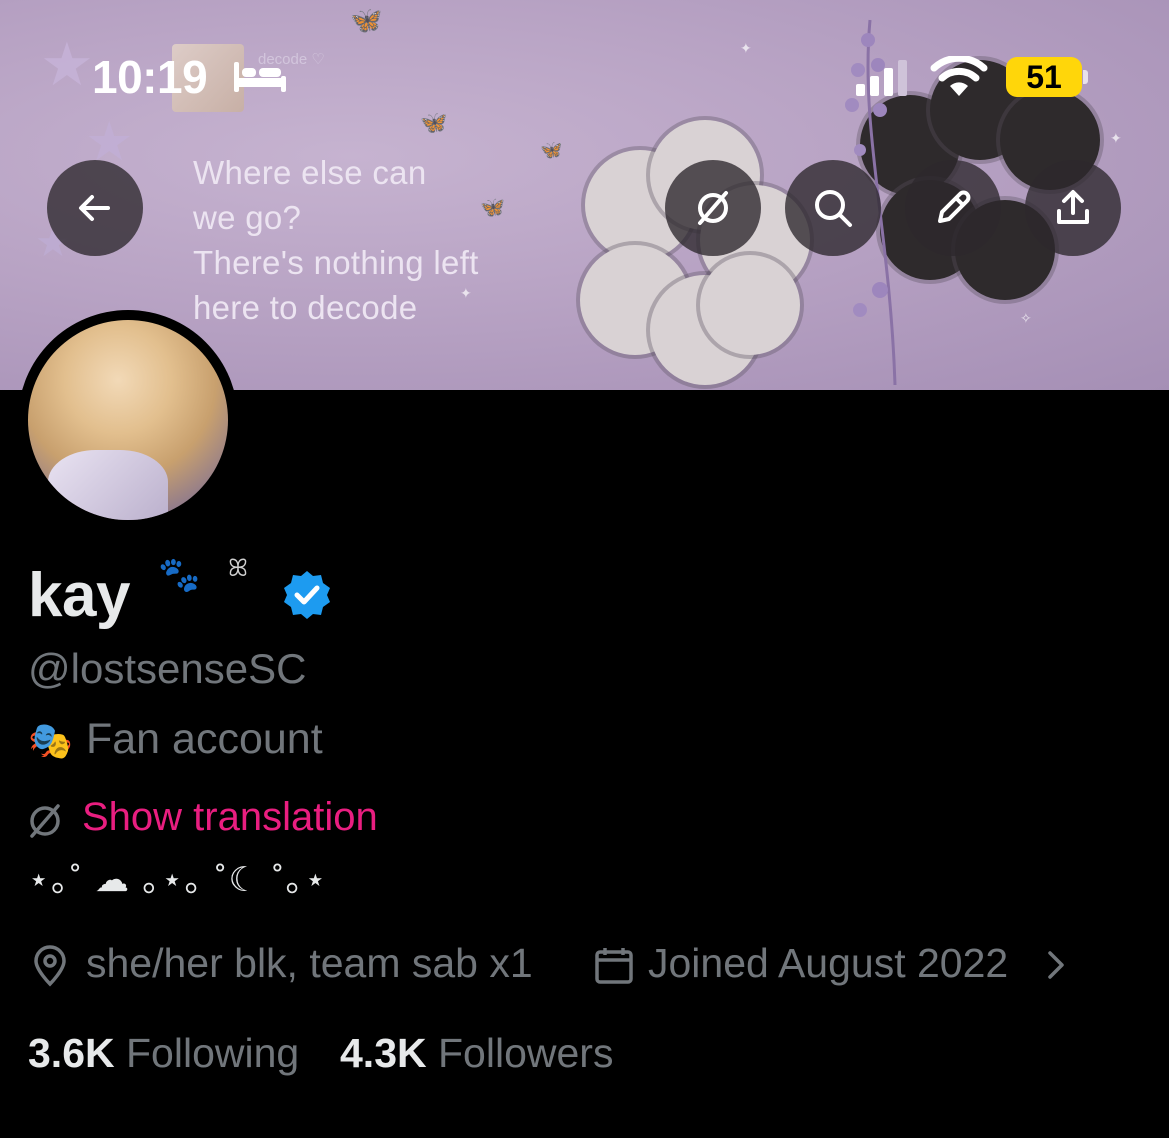 This screenshot has height=1138, width=1169. I want to click on translate-button, so click(713, 208).